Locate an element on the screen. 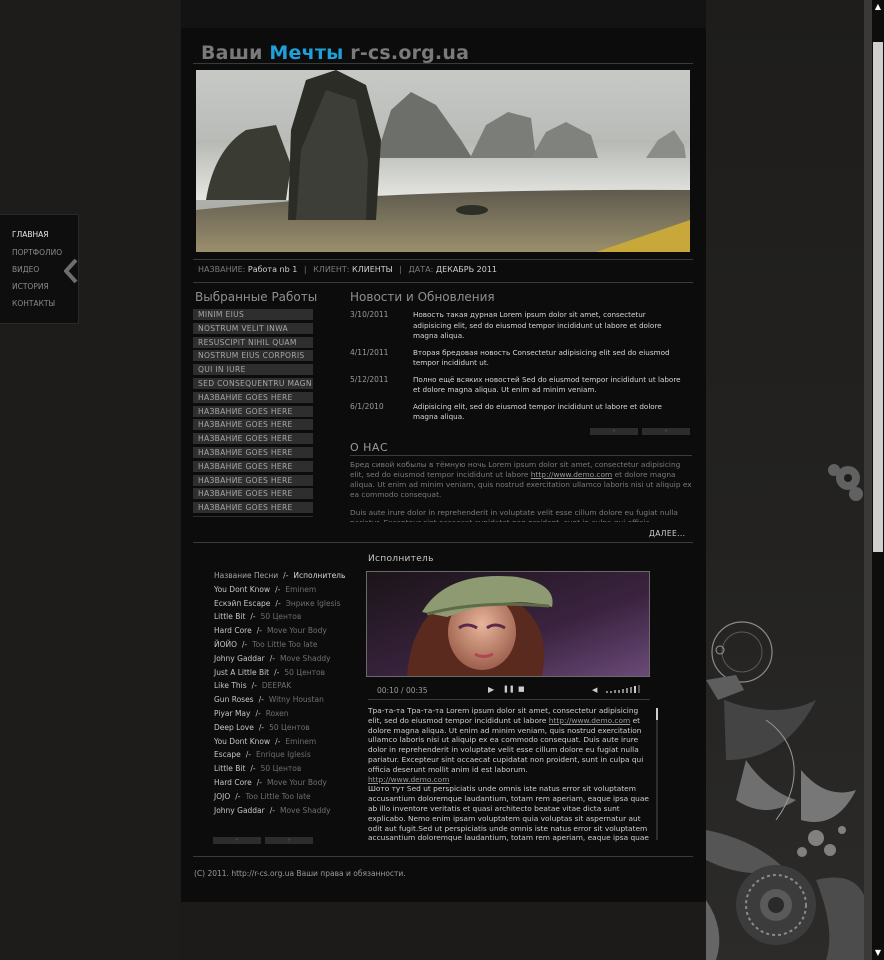  song-item: JOJO /- Too Little Too late is located at coordinates (284, 799).